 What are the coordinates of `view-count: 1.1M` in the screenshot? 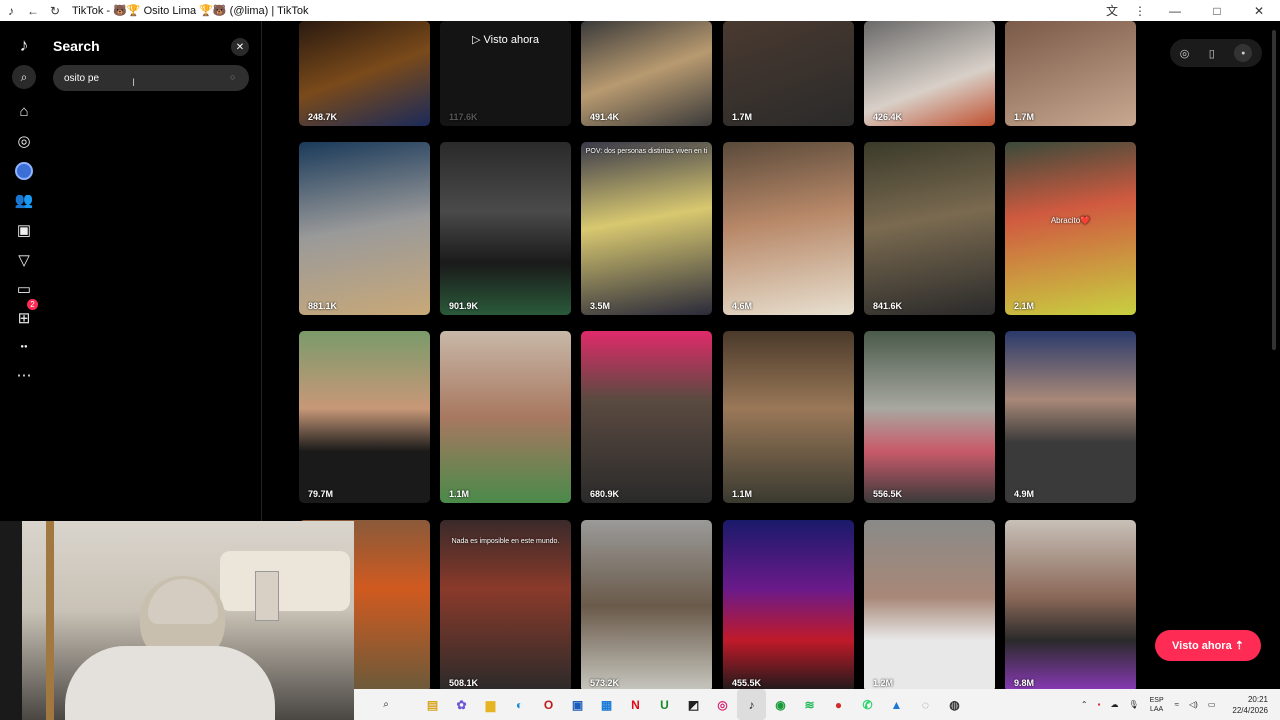 It's located at (742, 494).